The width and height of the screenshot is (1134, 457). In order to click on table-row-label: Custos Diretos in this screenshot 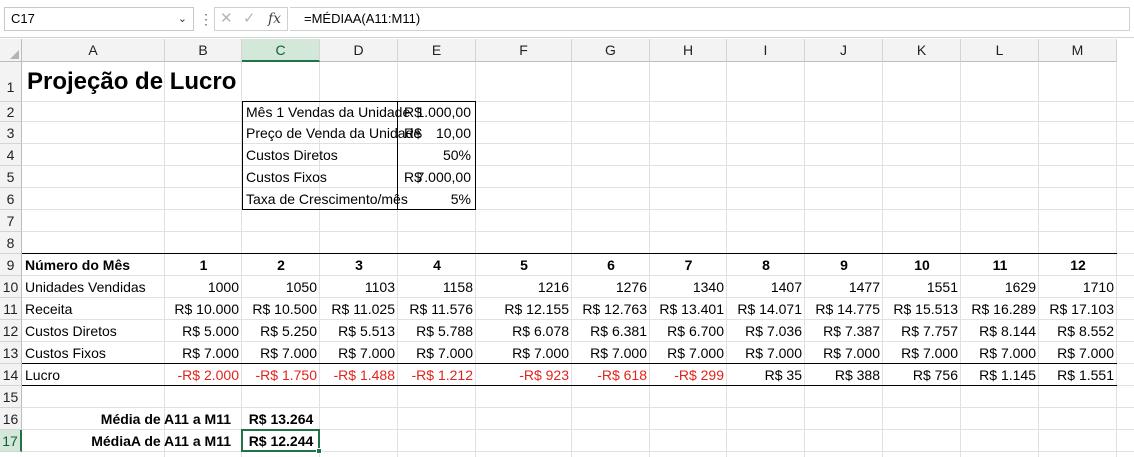, I will do `click(93, 331)`.